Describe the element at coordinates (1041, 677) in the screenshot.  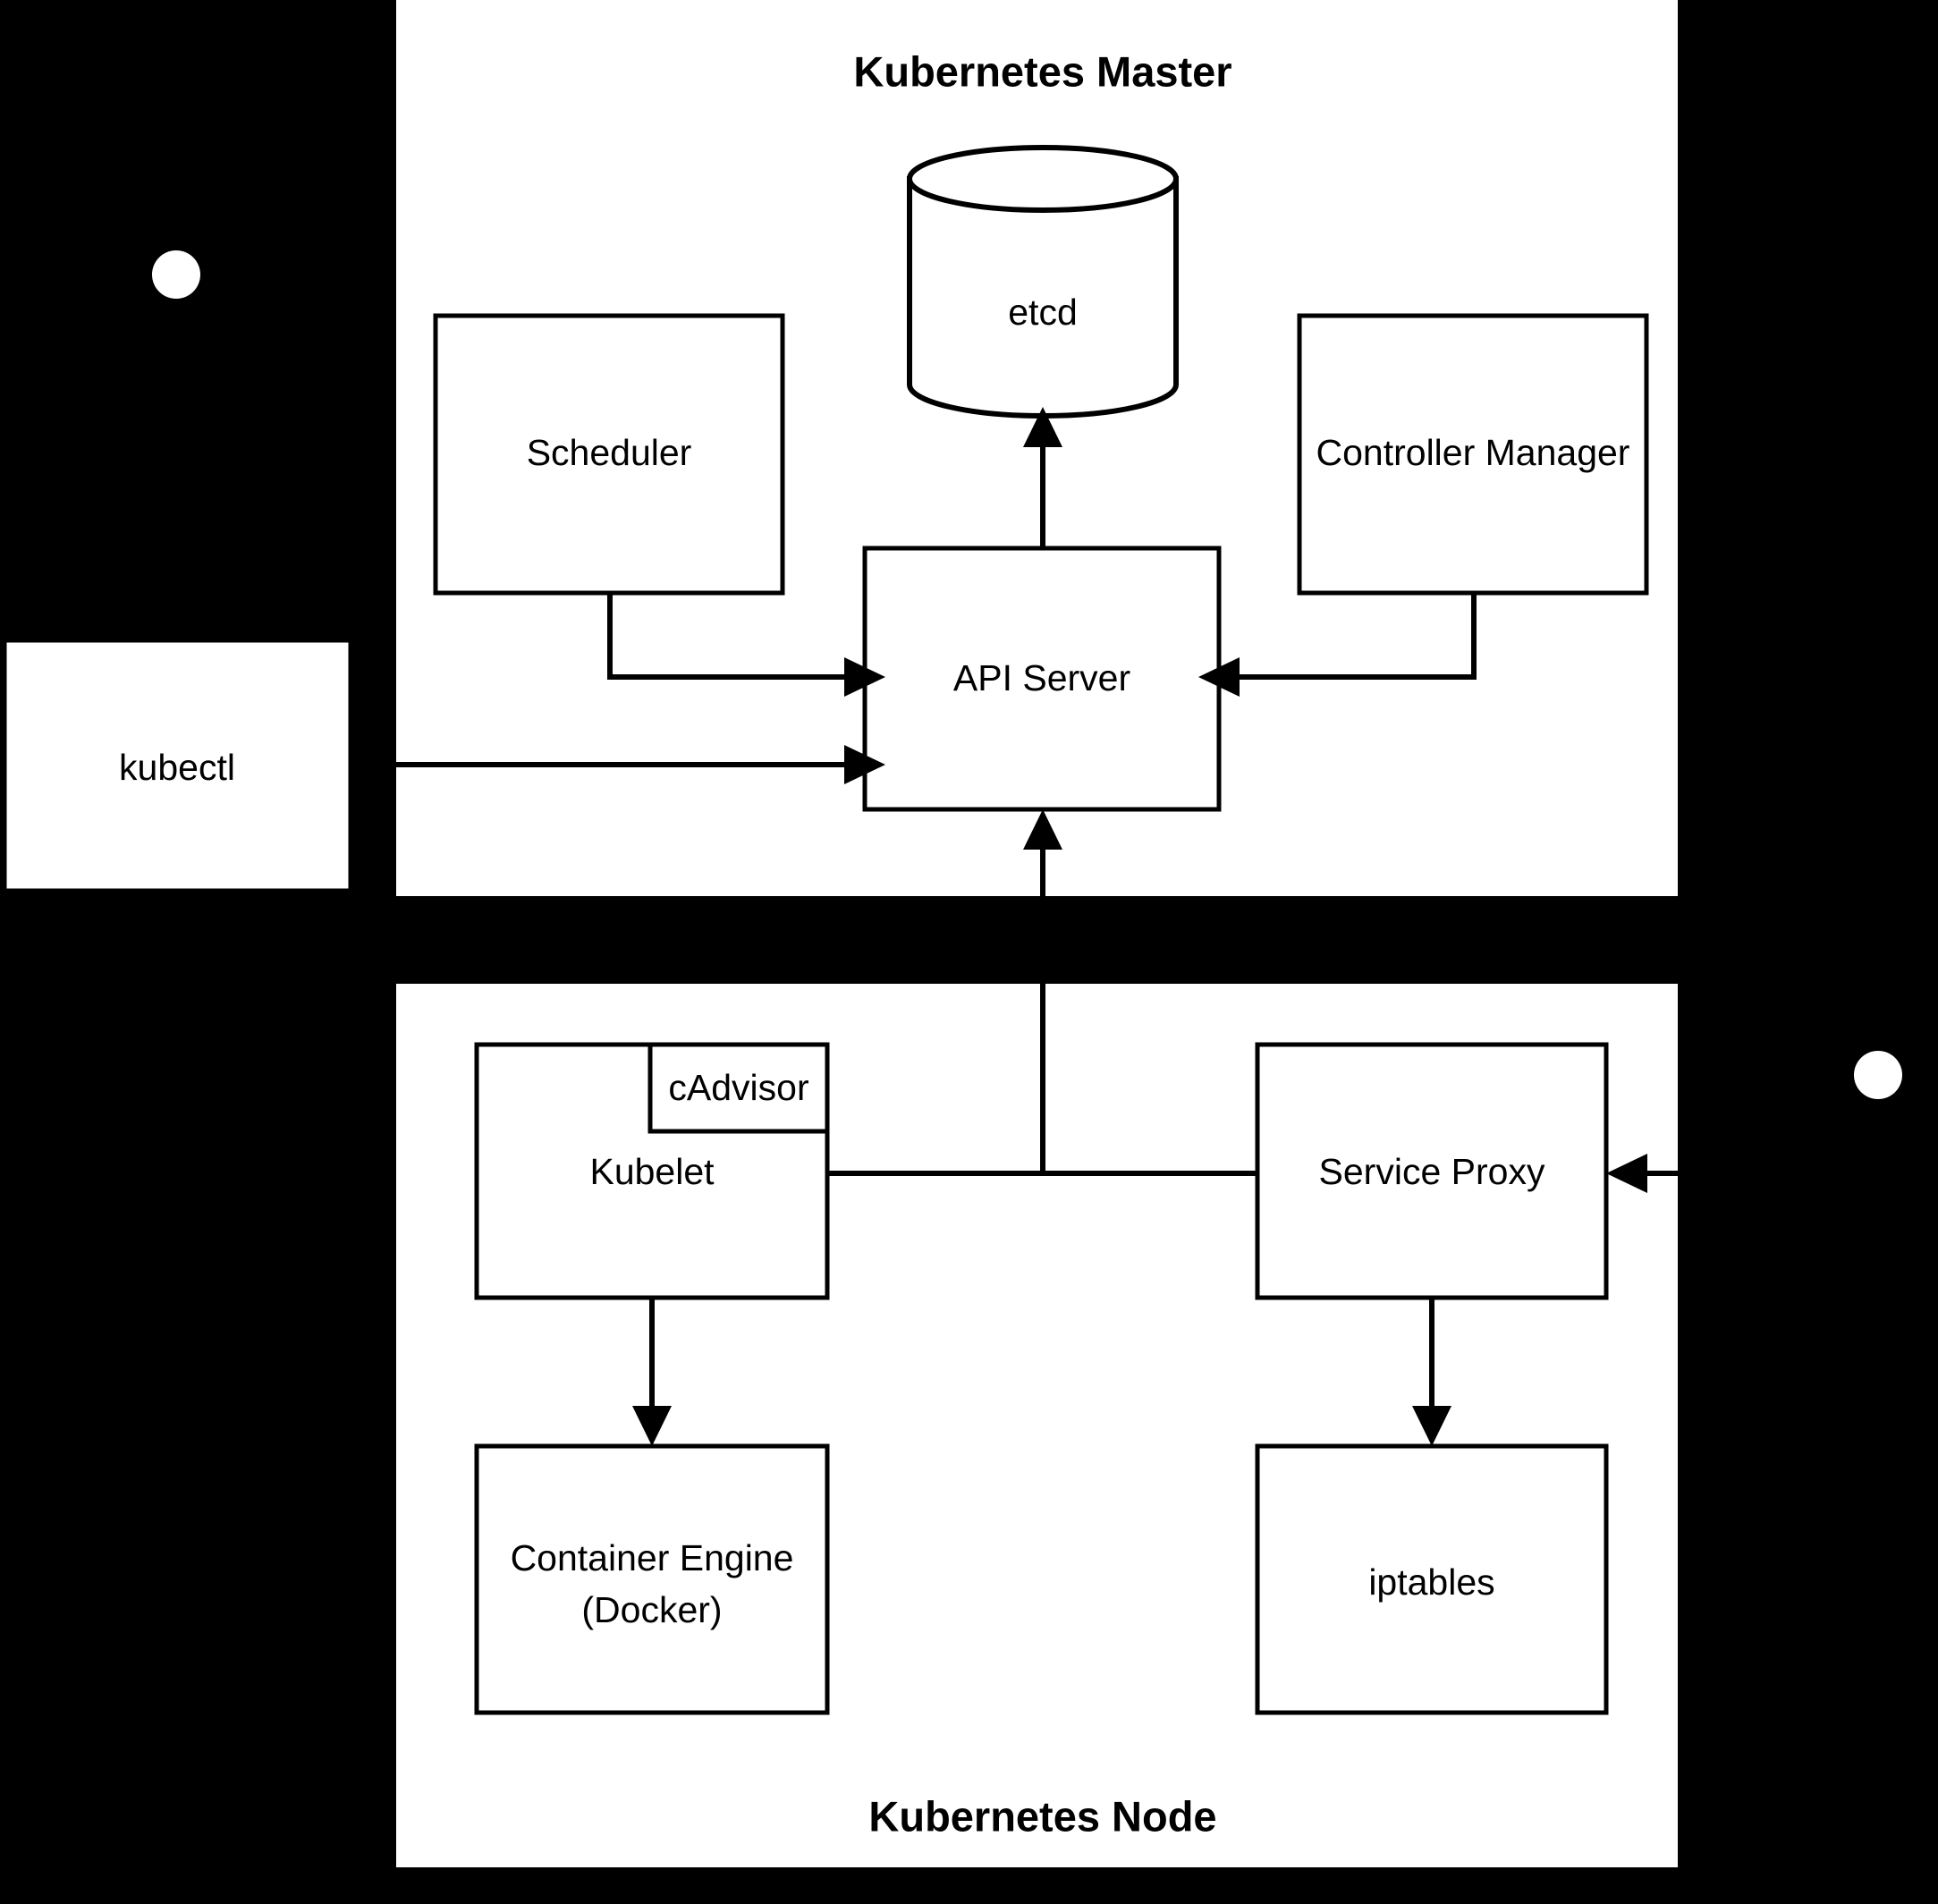
I see `api-server-label: API Server` at that location.